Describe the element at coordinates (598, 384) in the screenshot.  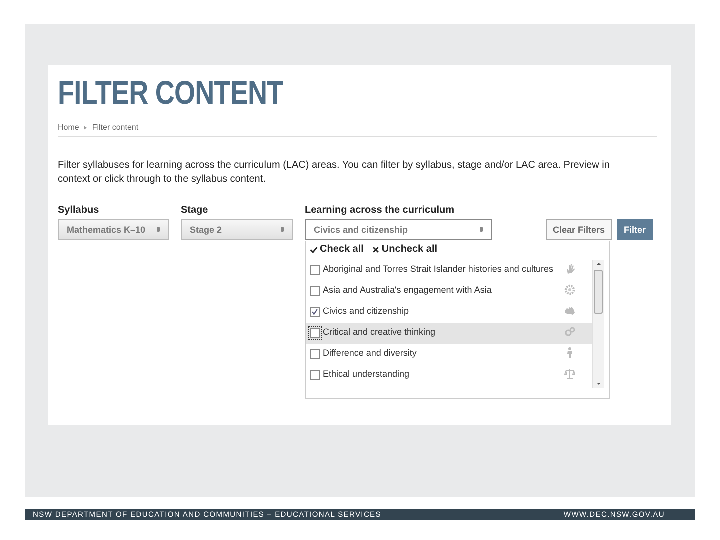
I see `down-arrow-icon` at that location.